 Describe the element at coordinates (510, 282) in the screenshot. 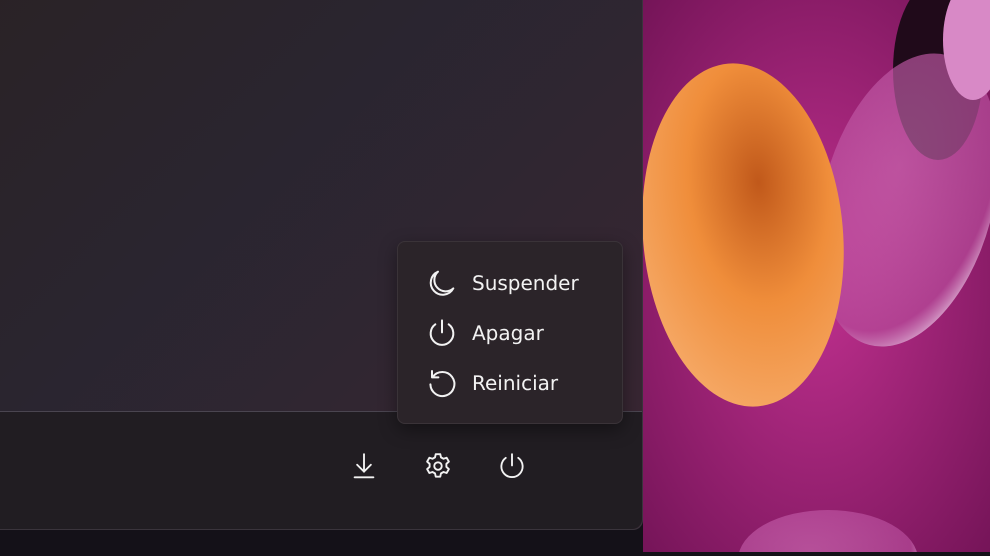

I see `menu-item: Suspender` at that location.